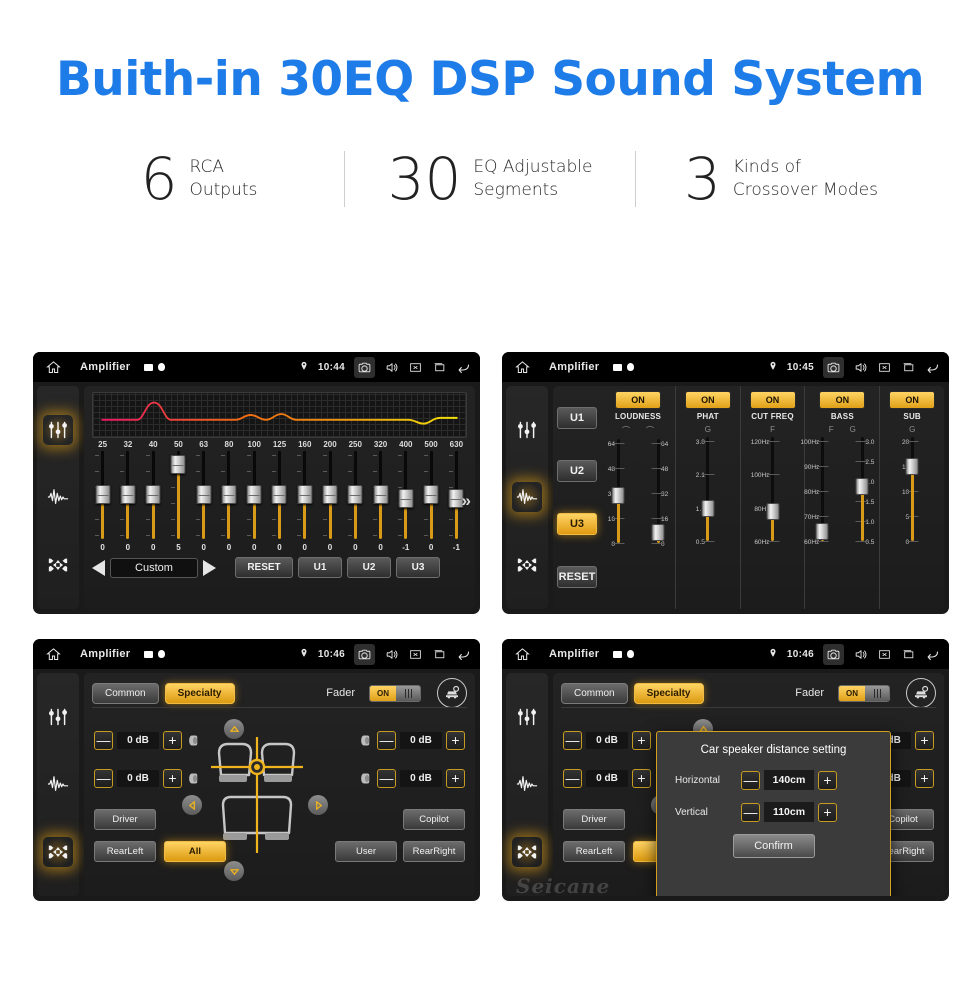 The height and width of the screenshot is (982, 980). What do you see at coordinates (234, 871) in the screenshot?
I see `nav-down-button` at bounding box center [234, 871].